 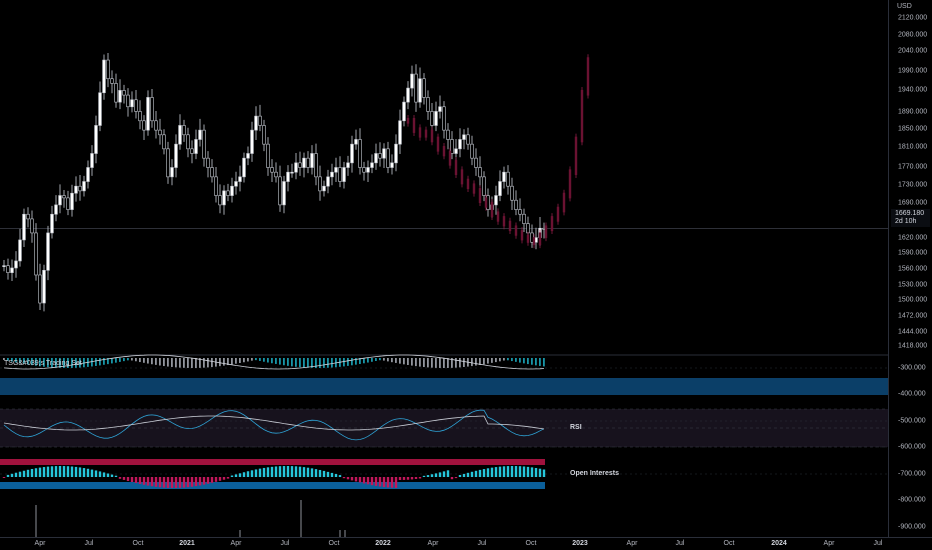 What do you see at coordinates (334, 543) in the screenshot?
I see `time-tick-label: Oct` at bounding box center [334, 543].